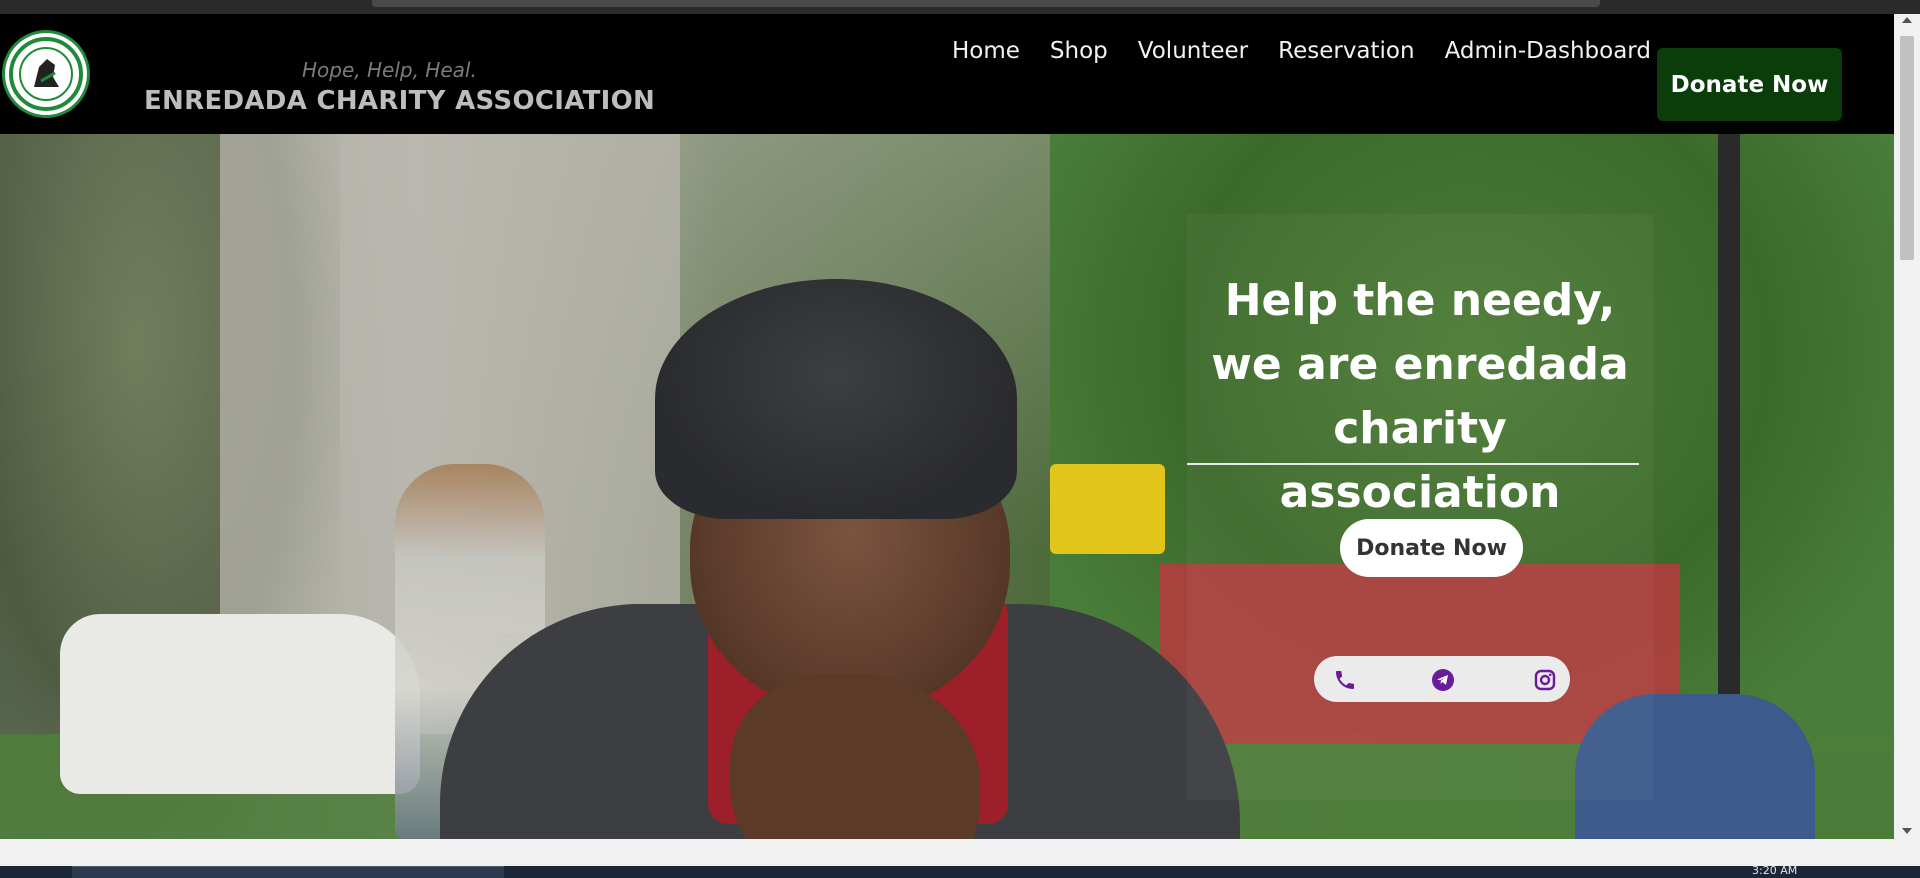 The image size is (1920, 878). Describe the element at coordinates (1907, 20) in the screenshot. I see `scroll-up-arrow-icon` at that location.